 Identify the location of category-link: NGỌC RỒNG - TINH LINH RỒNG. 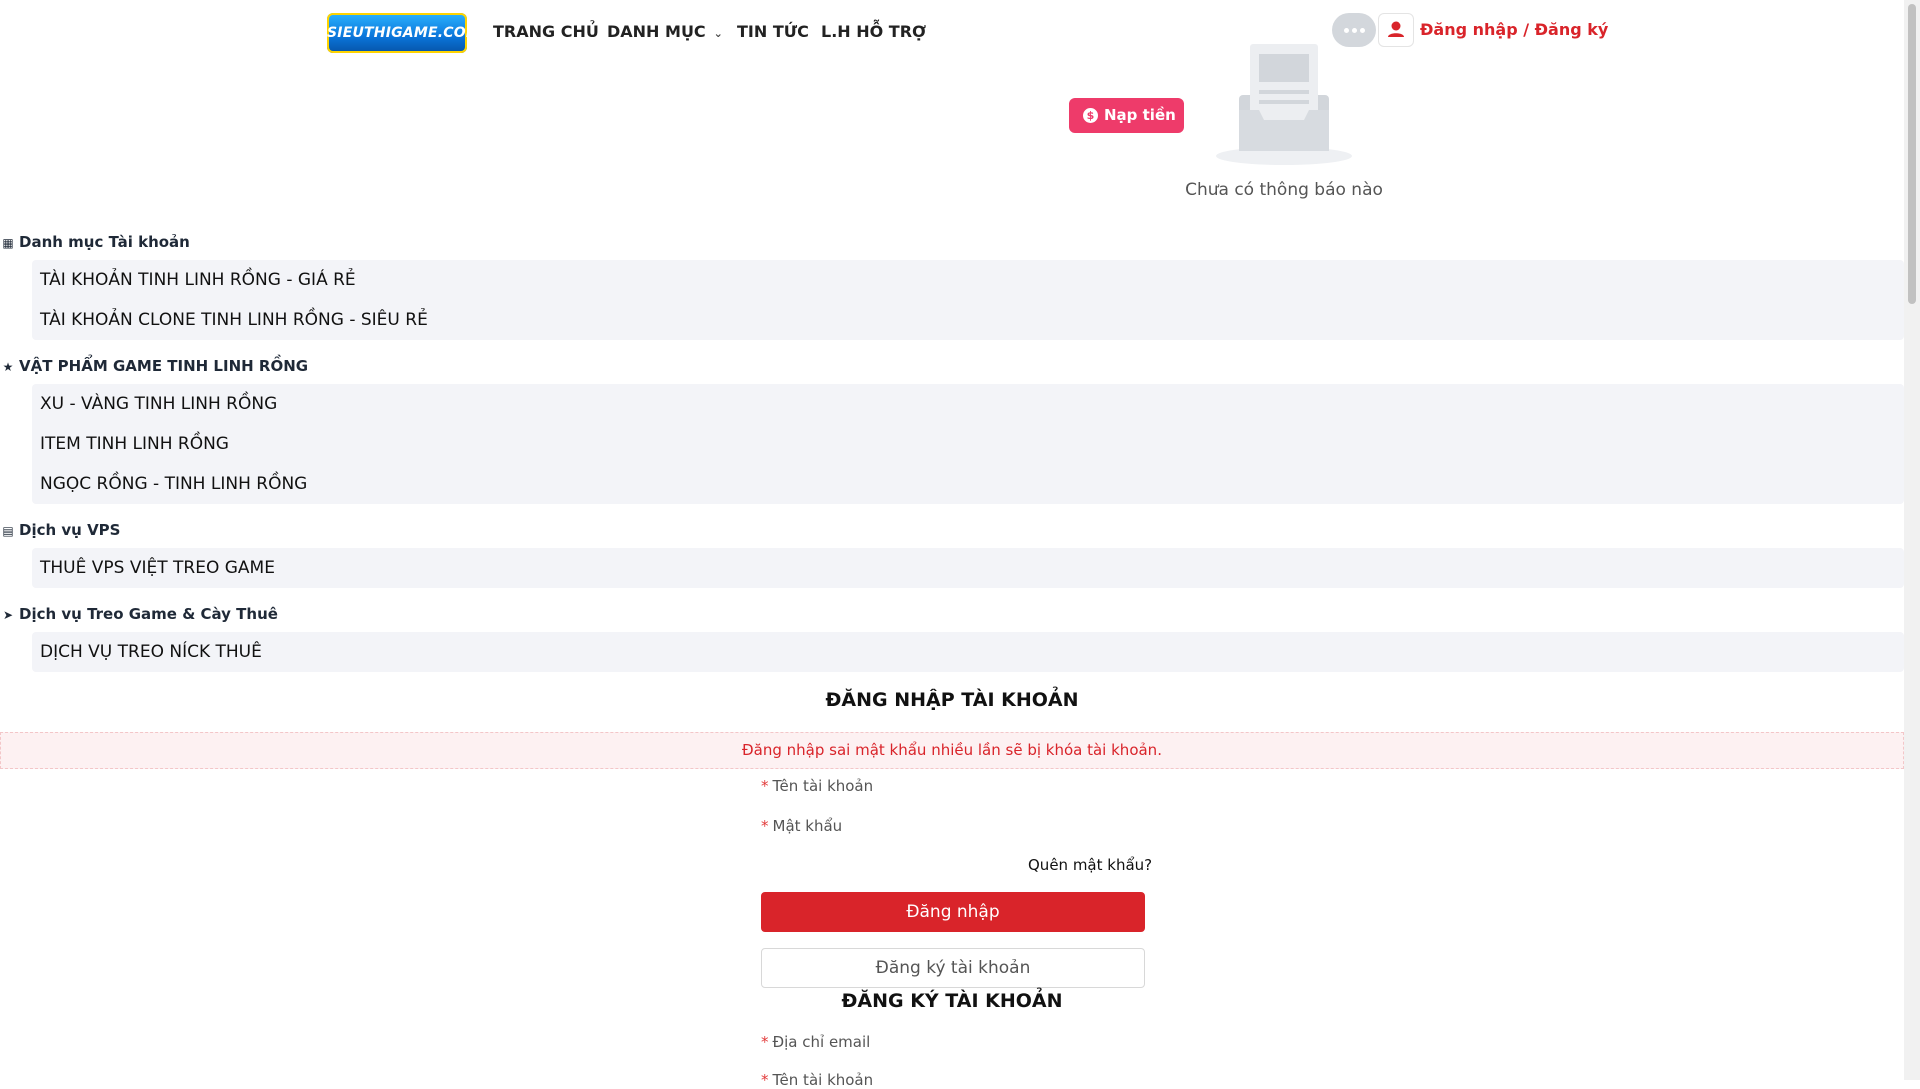
(968, 484).